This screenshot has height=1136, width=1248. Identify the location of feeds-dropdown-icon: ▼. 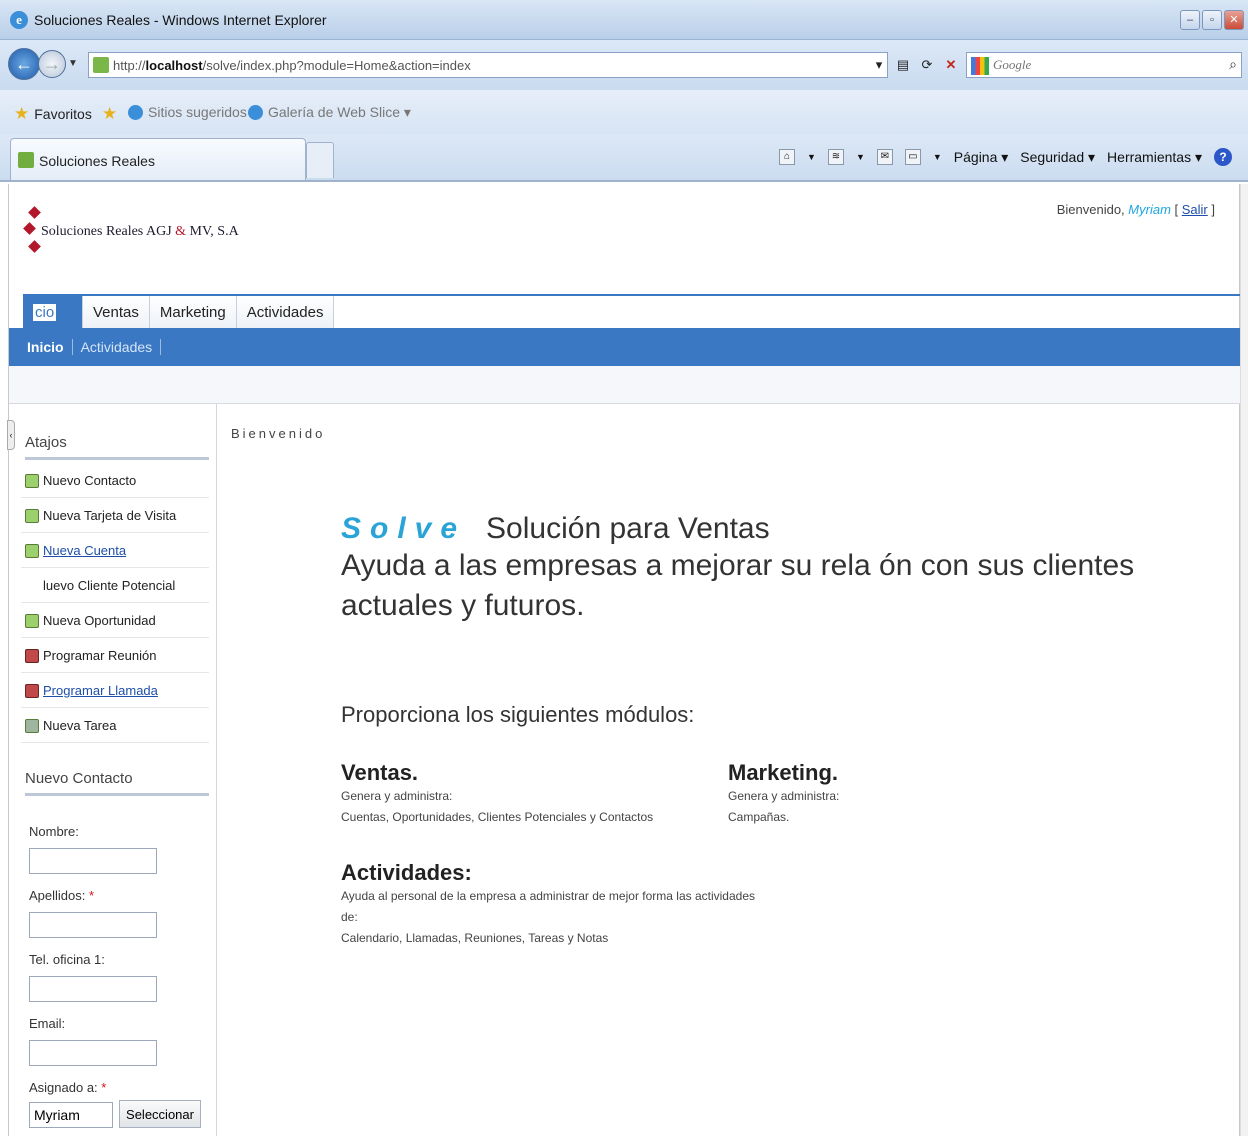
(860, 157).